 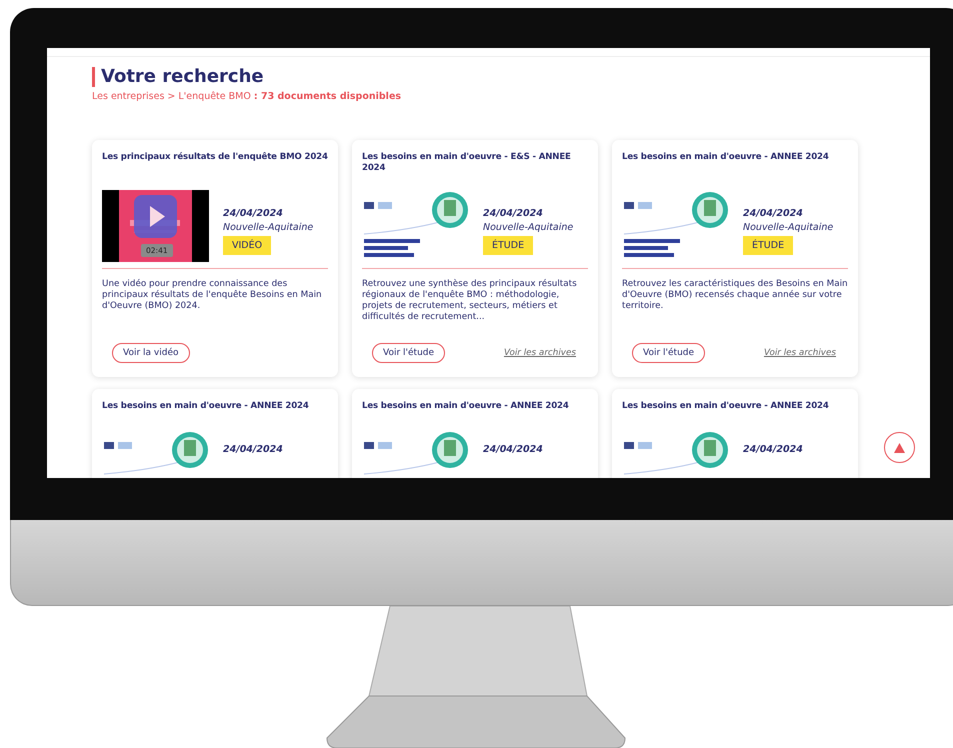 What do you see at coordinates (247, 245) in the screenshot?
I see `type-tag: VIDÉO` at bounding box center [247, 245].